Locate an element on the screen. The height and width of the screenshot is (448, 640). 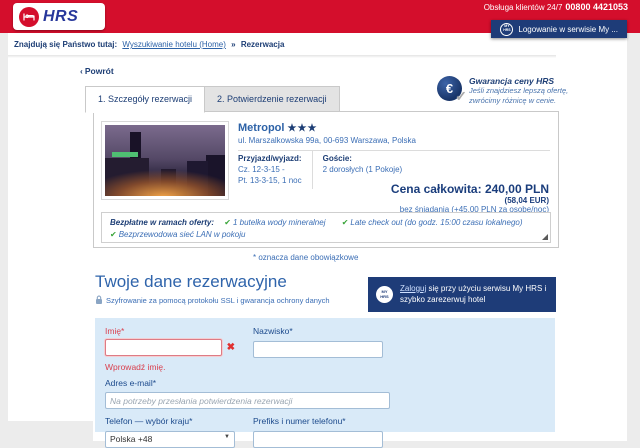
phone-number-input is located at coordinates (318, 439).